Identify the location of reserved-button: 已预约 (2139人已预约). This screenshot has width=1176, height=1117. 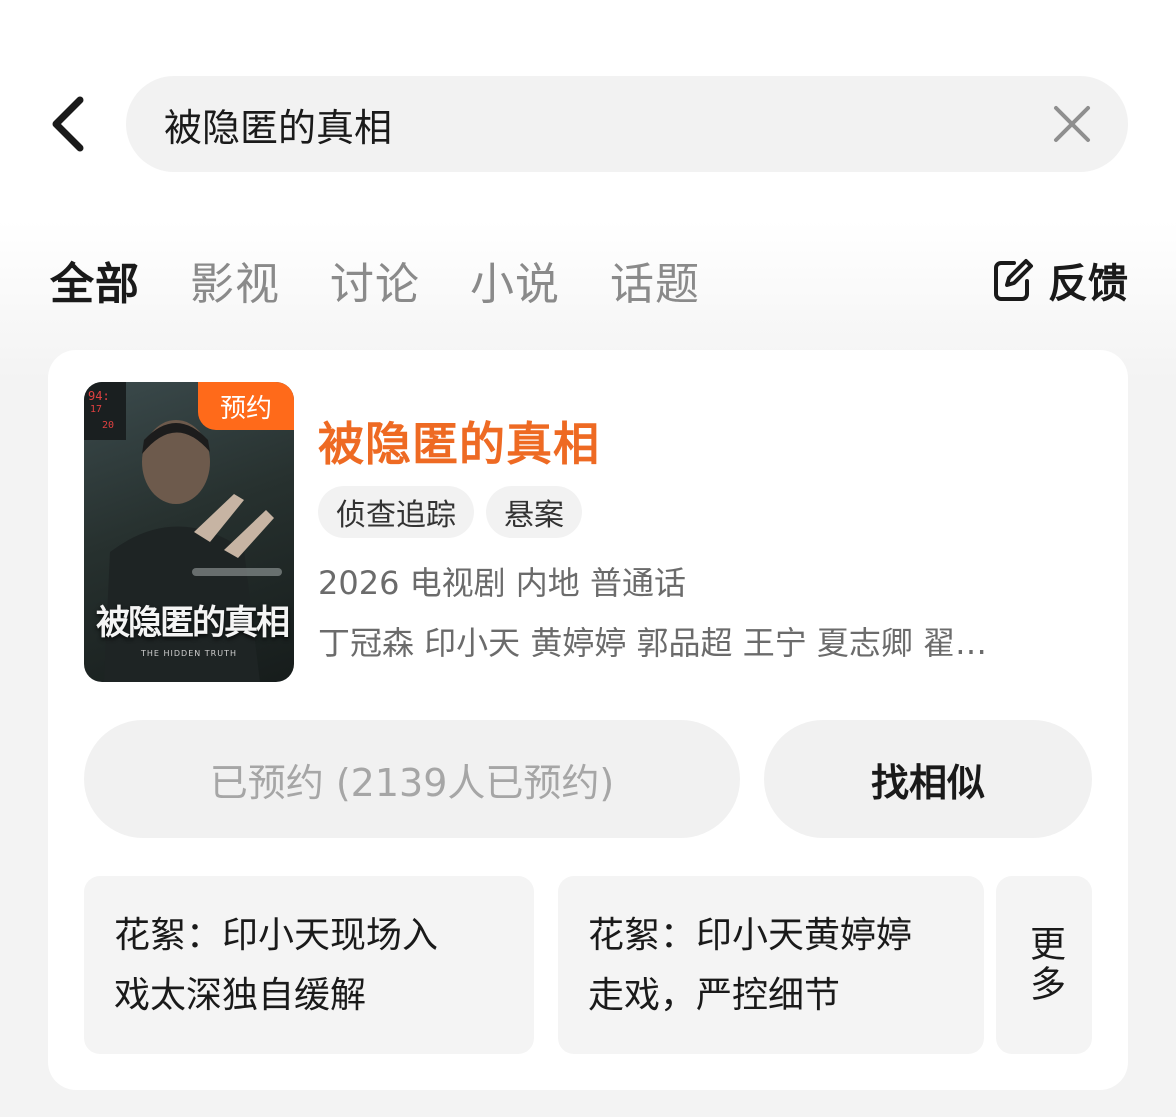
(412, 779).